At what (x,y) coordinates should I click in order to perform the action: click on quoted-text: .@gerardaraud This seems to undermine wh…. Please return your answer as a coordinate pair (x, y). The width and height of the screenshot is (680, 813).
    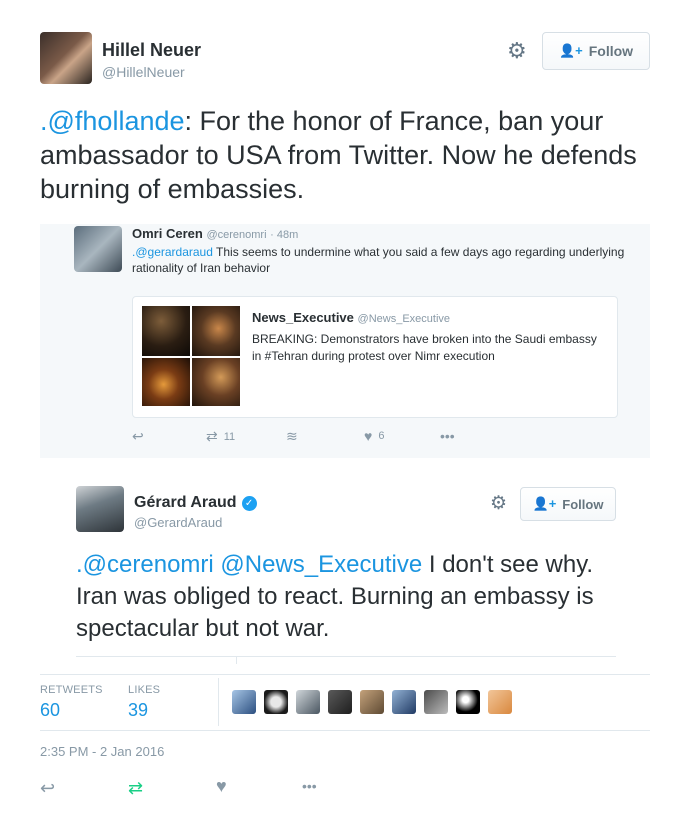
    Looking at the image, I should click on (382, 260).